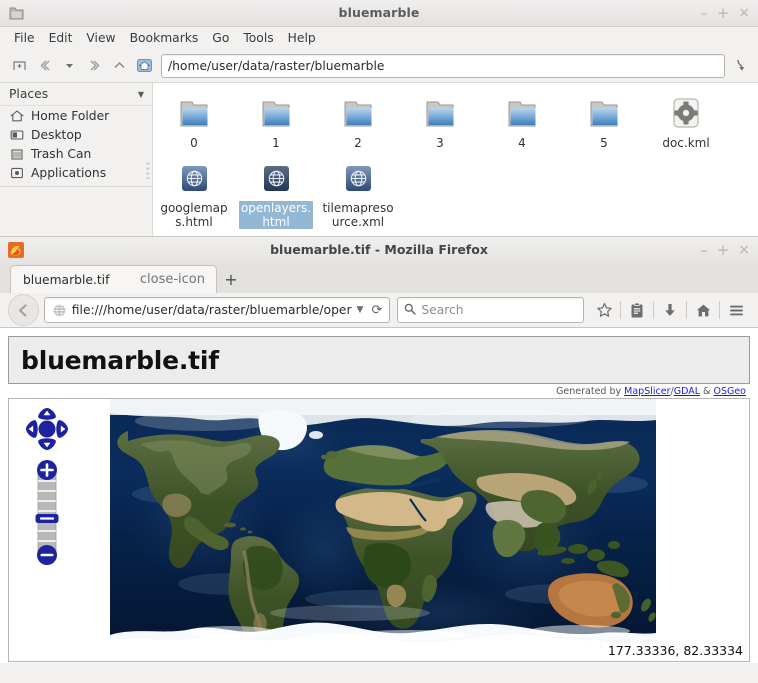 This screenshot has height=683, width=758. I want to click on firefox-toolbar-icons, so click(670, 310).